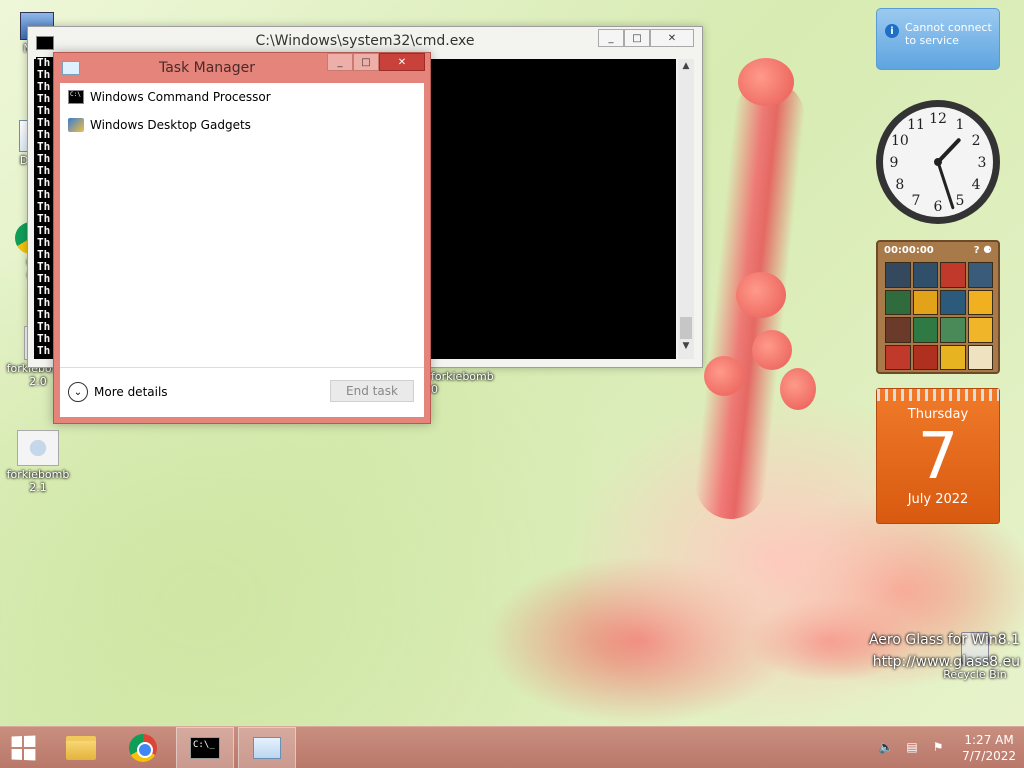 Image resolution: width=1024 pixels, height=768 pixels. Describe the element at coordinates (170, 125) in the screenshot. I see `app-row-label: Windows Desktop Gadgets` at that location.